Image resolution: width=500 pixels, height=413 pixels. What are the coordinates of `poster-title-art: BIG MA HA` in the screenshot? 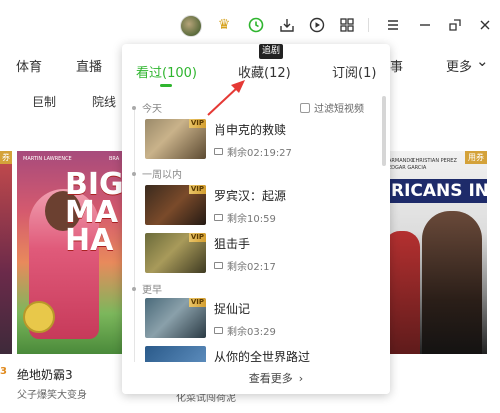 It's located at (94, 212).